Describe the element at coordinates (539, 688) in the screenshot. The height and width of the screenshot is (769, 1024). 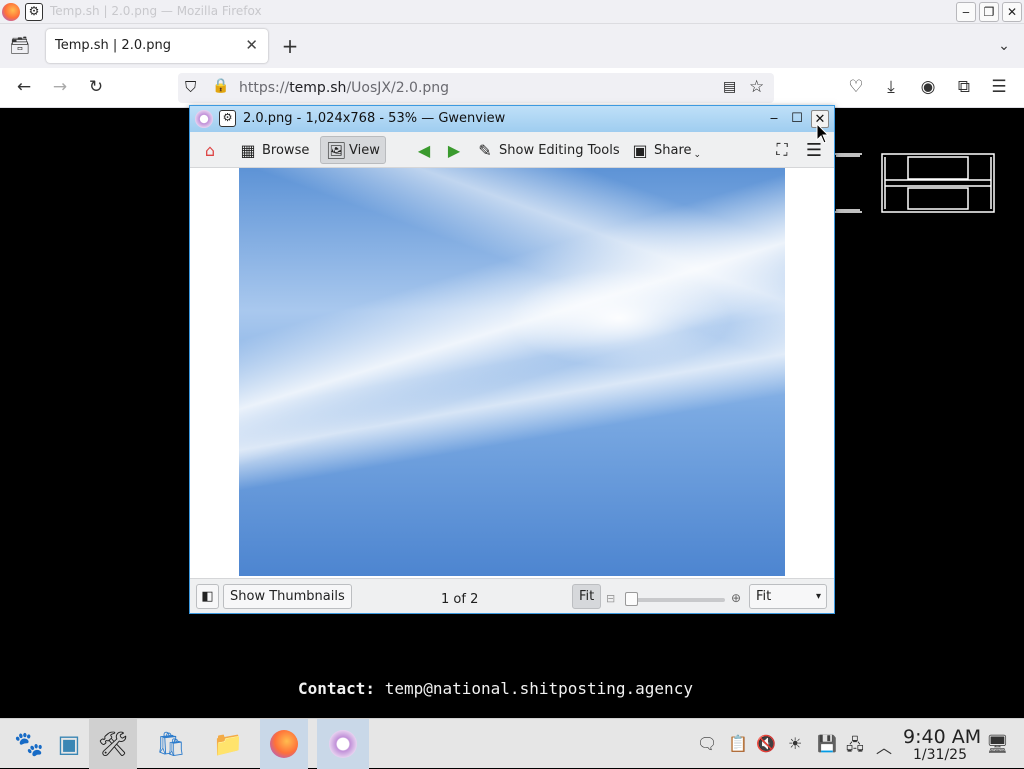
I see `contact-email: temp@national.shitposting.agency` at that location.